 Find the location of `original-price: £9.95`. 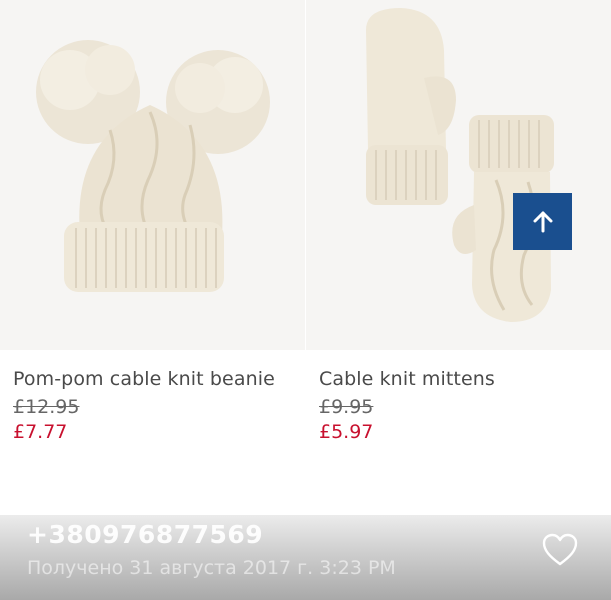

original-price: £9.95 is located at coordinates (346, 407).